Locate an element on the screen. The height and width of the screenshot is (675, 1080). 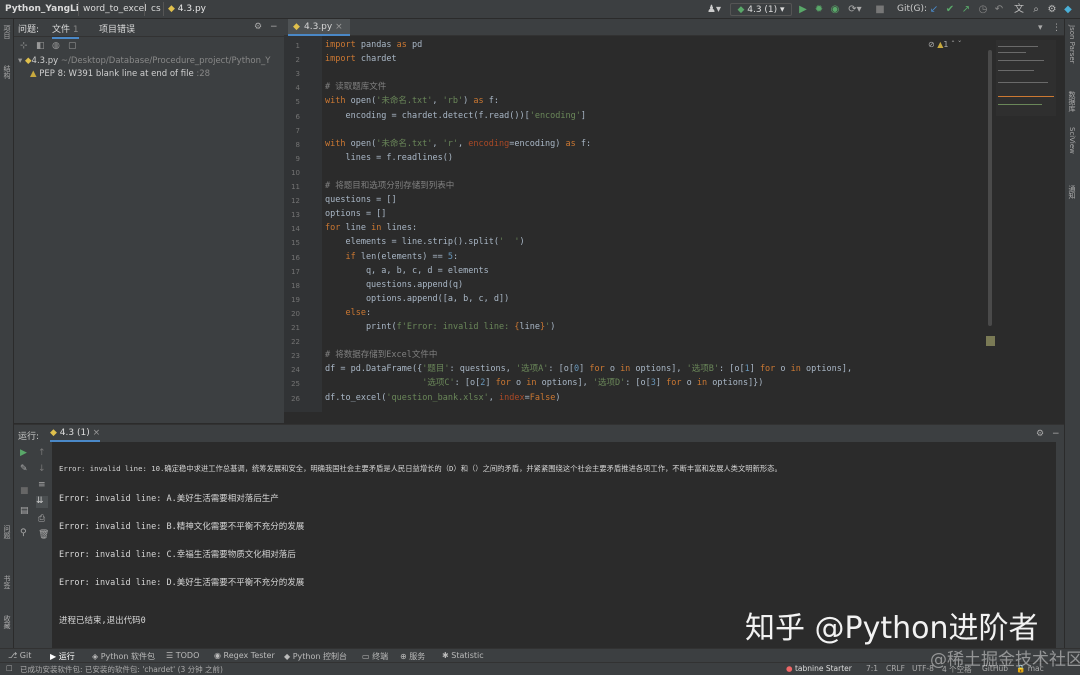
bulb-icon: ◍ is located at coordinates (56, 46).